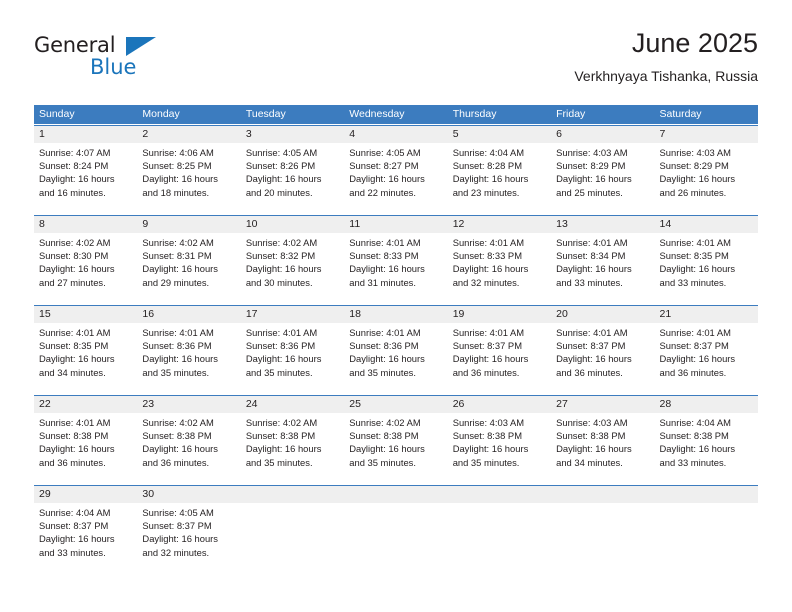 Image resolution: width=792 pixels, height=612 pixels. I want to click on day-number: 6, so click(602, 134).